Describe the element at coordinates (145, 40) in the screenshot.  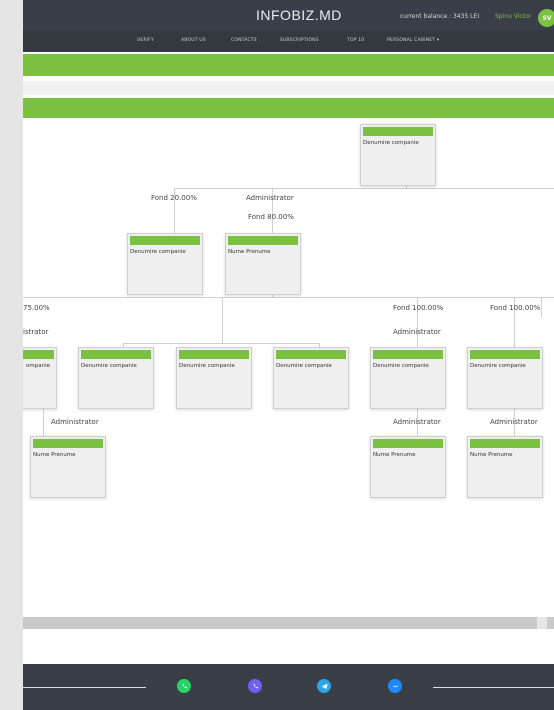
I see `nav-verify: VERIFY` at that location.